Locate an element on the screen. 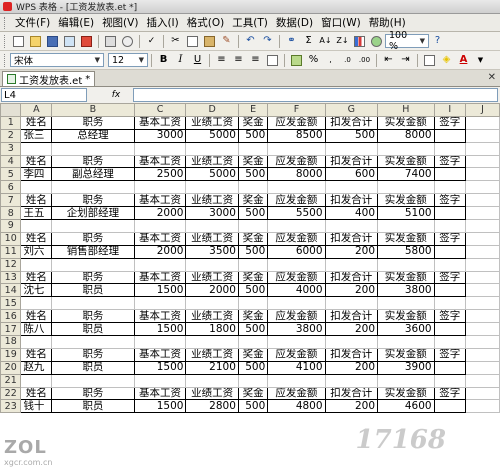 The width and height of the screenshot is (500, 469). zoom-select: 100 % ▼ is located at coordinates (407, 41).